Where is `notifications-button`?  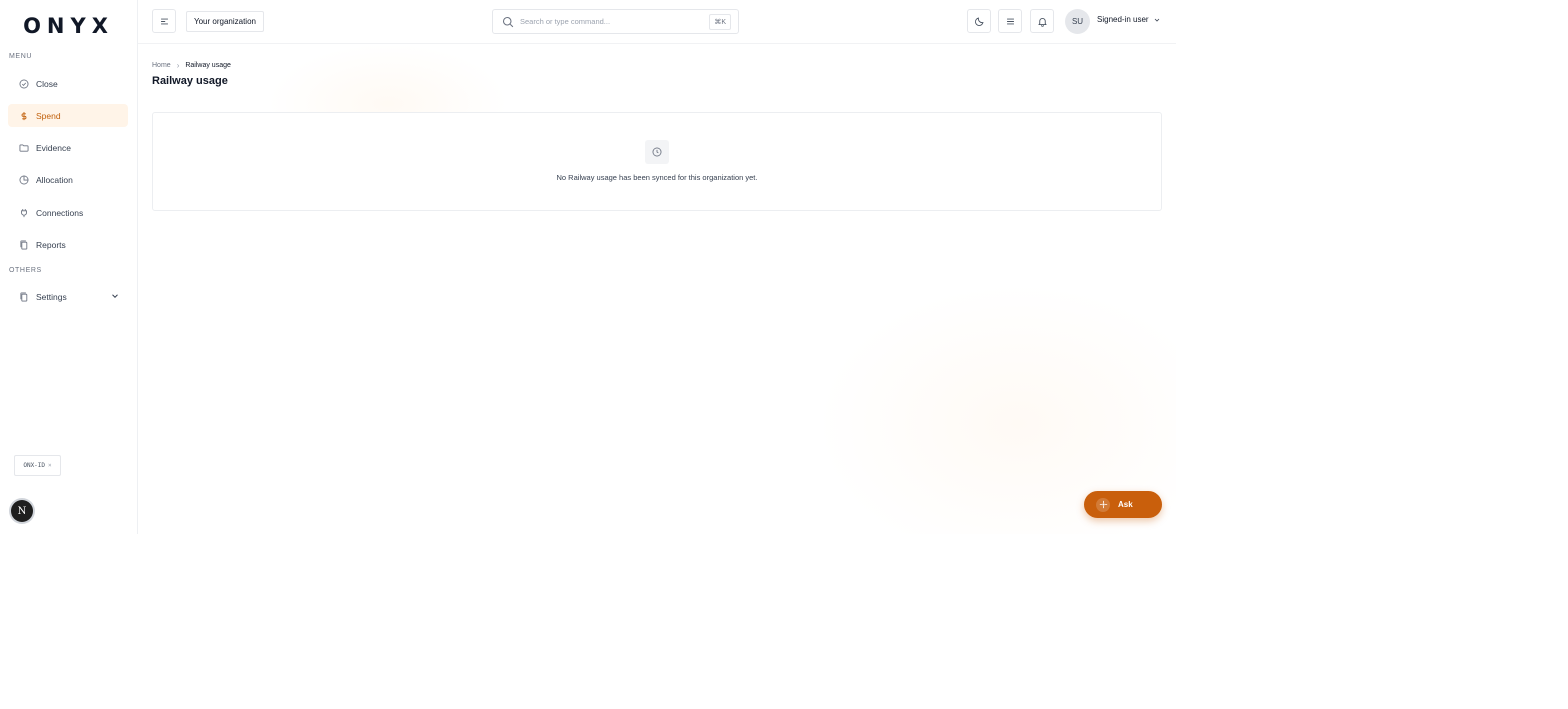 notifications-button is located at coordinates (1042, 21).